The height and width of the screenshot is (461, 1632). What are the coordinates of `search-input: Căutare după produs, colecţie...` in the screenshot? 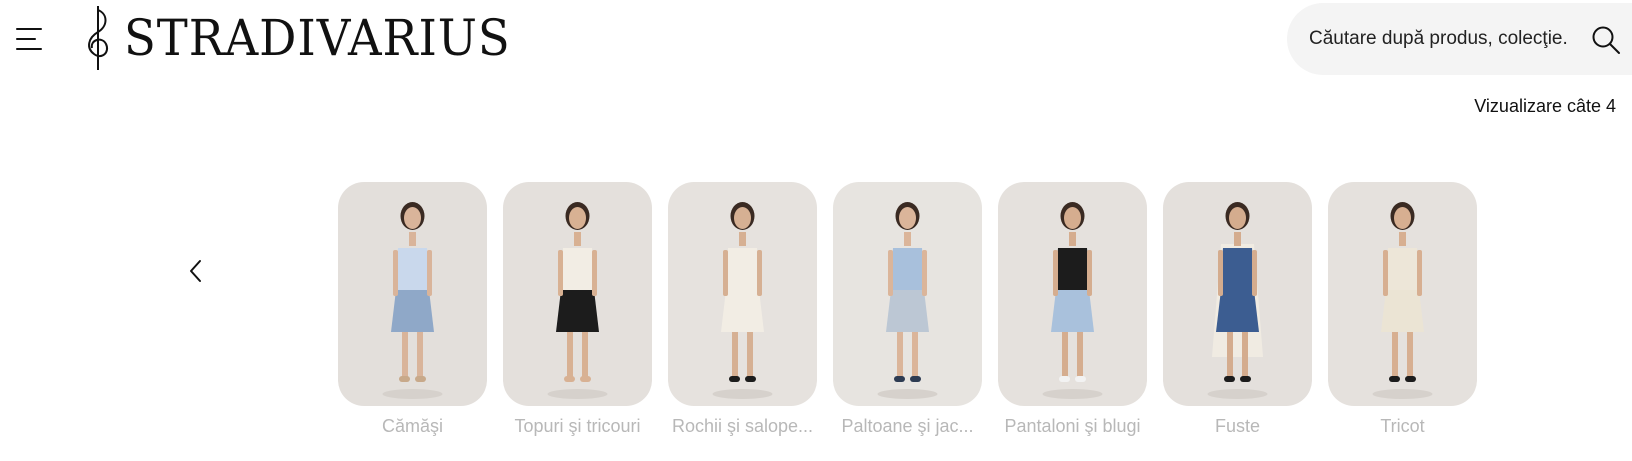 It's located at (1438, 39).